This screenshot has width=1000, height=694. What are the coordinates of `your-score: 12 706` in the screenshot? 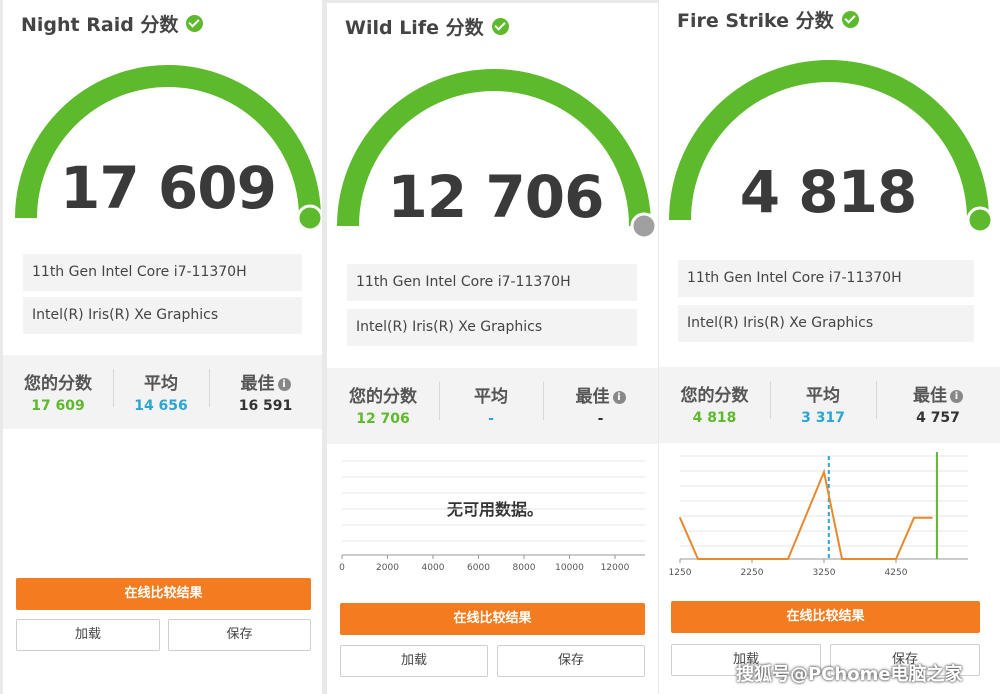 It's located at (383, 419).